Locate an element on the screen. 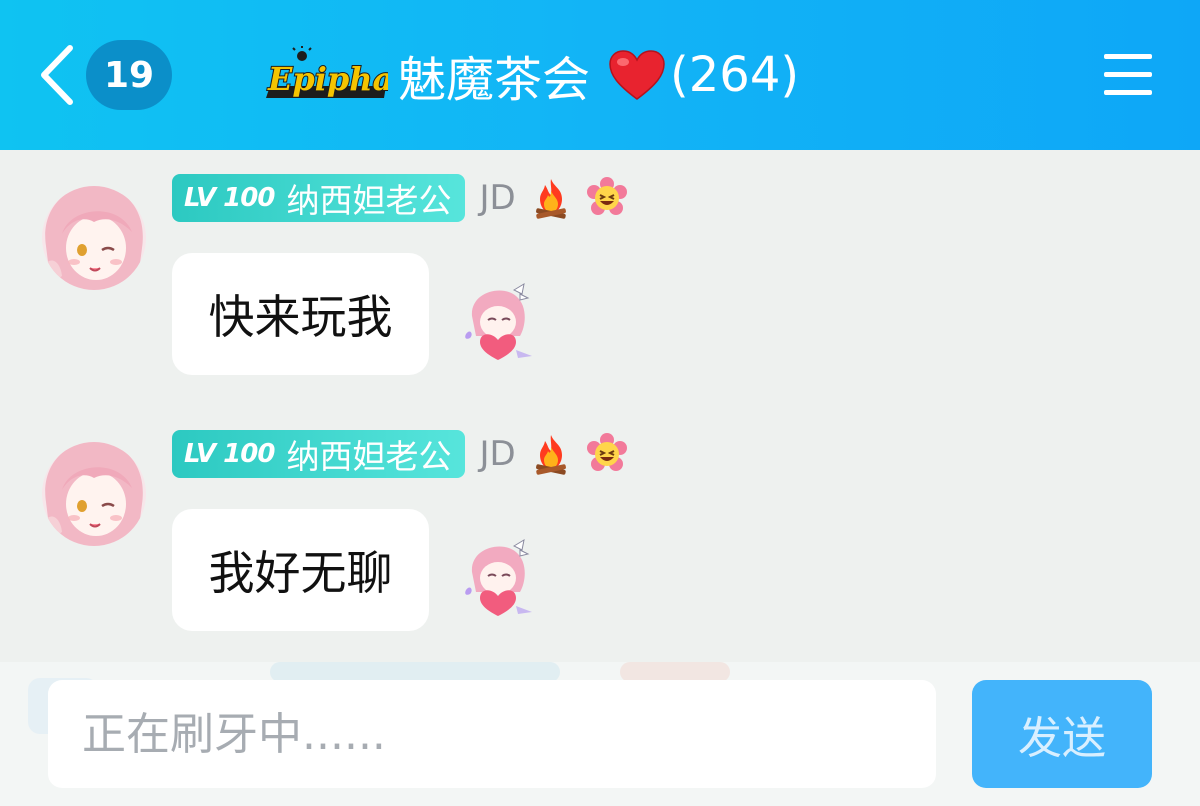 This screenshot has width=1200, height=806. chat-title: 魅魔茶会 (264) is located at coordinates (599, 76).